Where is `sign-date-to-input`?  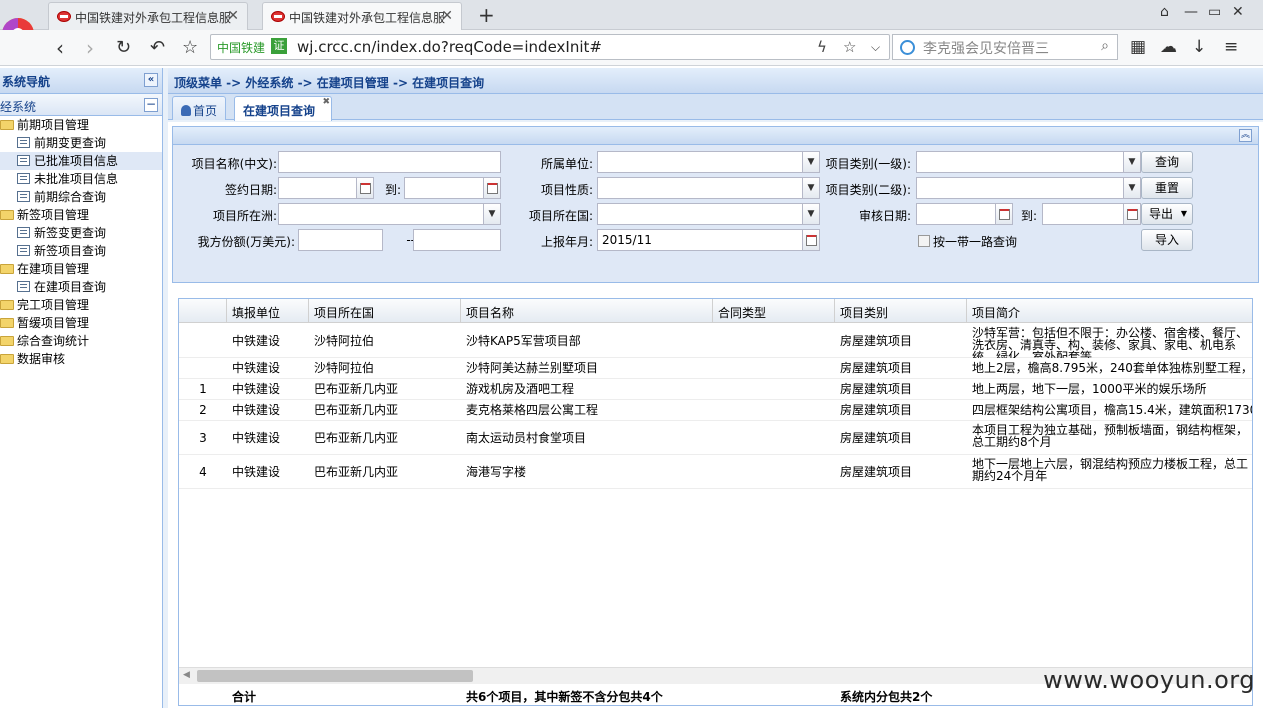 sign-date-to-input is located at coordinates (444, 188).